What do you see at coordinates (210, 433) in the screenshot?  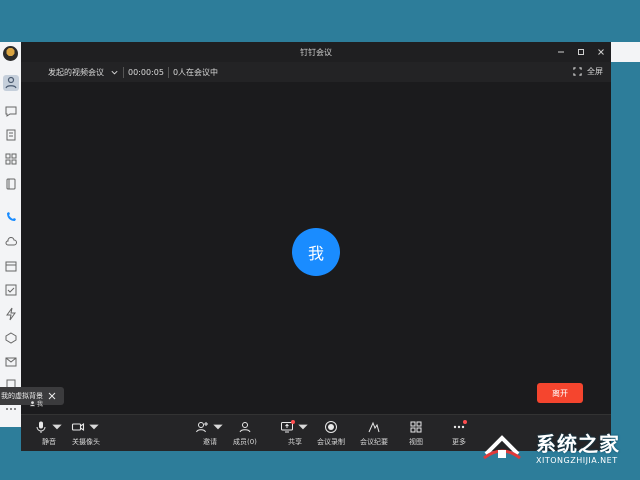 I see `invite-button: 邀请` at bounding box center [210, 433].